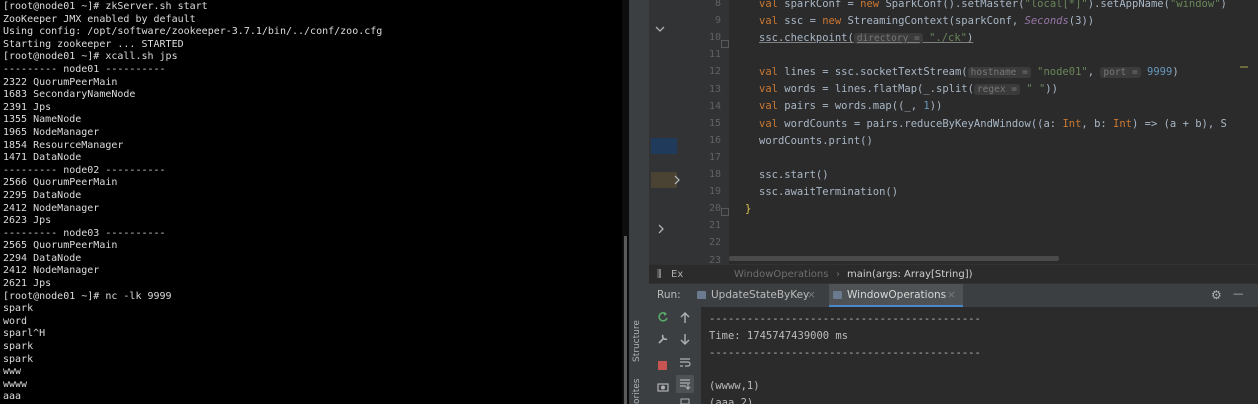 This screenshot has width=1258, height=404. What do you see at coordinates (42, 120) in the screenshot?
I see `terminal-line: 1355 NameNode` at bounding box center [42, 120].